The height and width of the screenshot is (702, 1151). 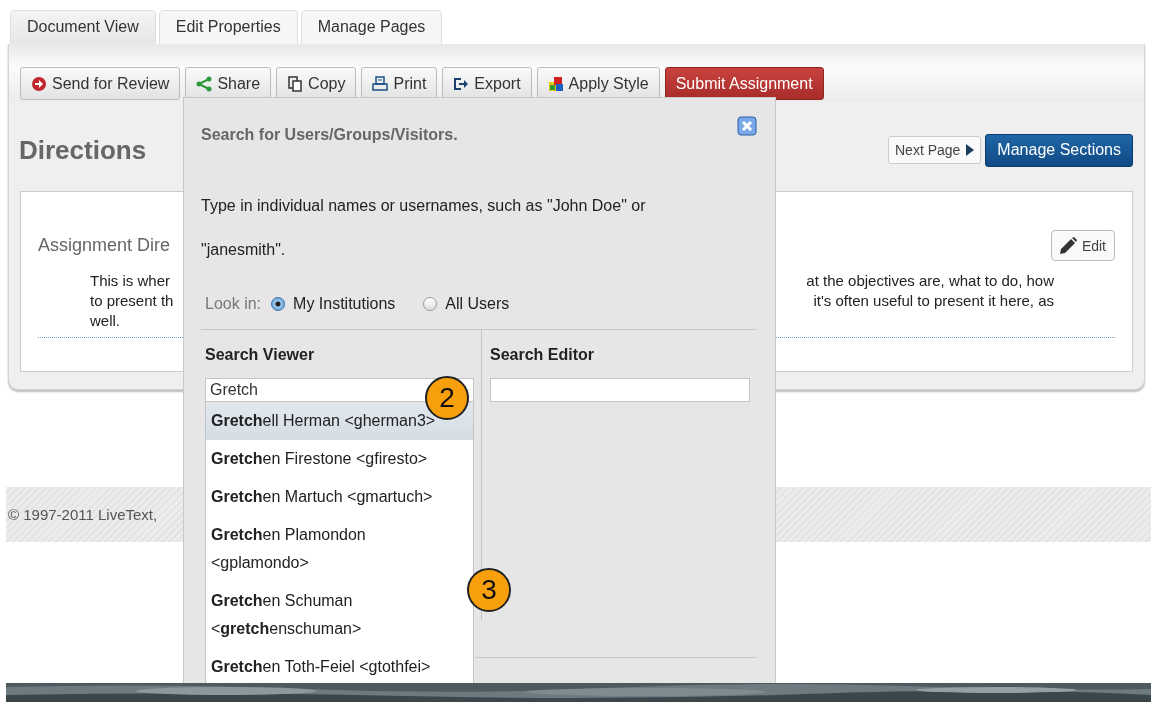 I want to click on suggestion-item: Gretchen Toth-Feiel <gtothfei>, so click(x=339, y=667).